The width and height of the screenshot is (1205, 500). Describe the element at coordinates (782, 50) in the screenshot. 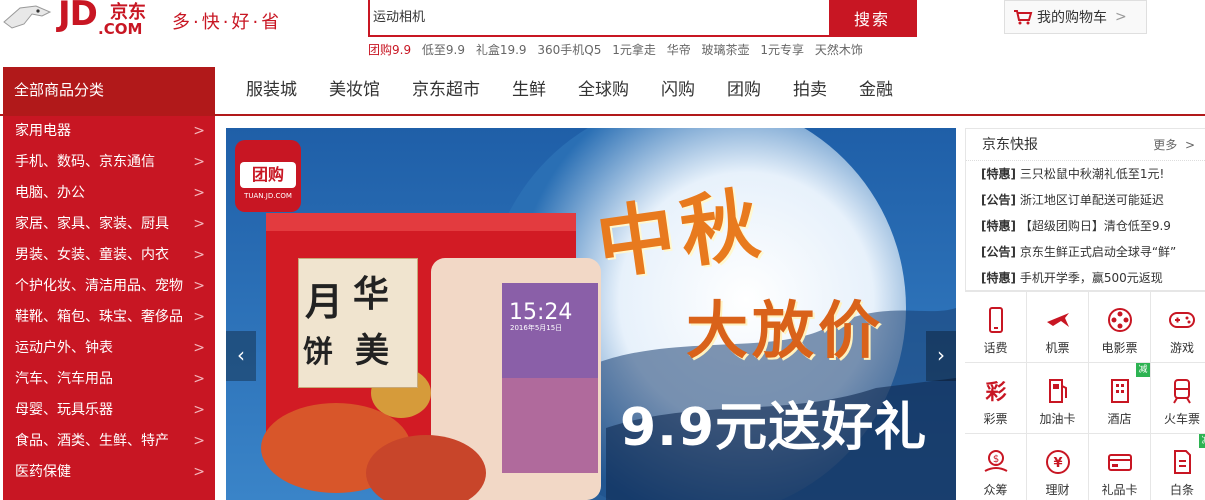

I see `hot-keyword: 1元专享` at that location.